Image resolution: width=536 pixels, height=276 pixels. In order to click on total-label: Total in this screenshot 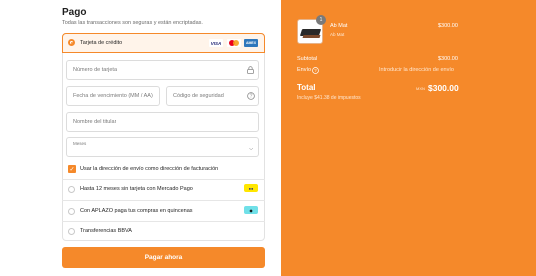, I will do `click(306, 87)`.